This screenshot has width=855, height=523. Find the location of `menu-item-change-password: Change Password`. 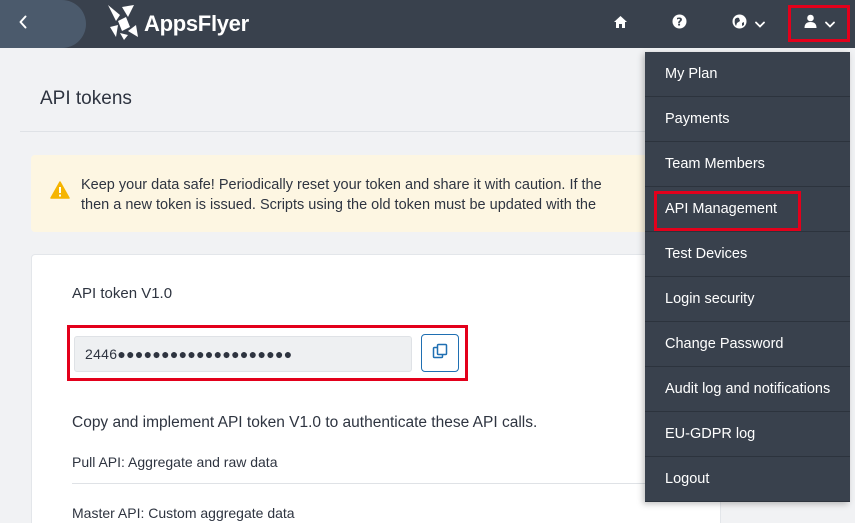

menu-item-change-password: Change Password is located at coordinates (747, 344).